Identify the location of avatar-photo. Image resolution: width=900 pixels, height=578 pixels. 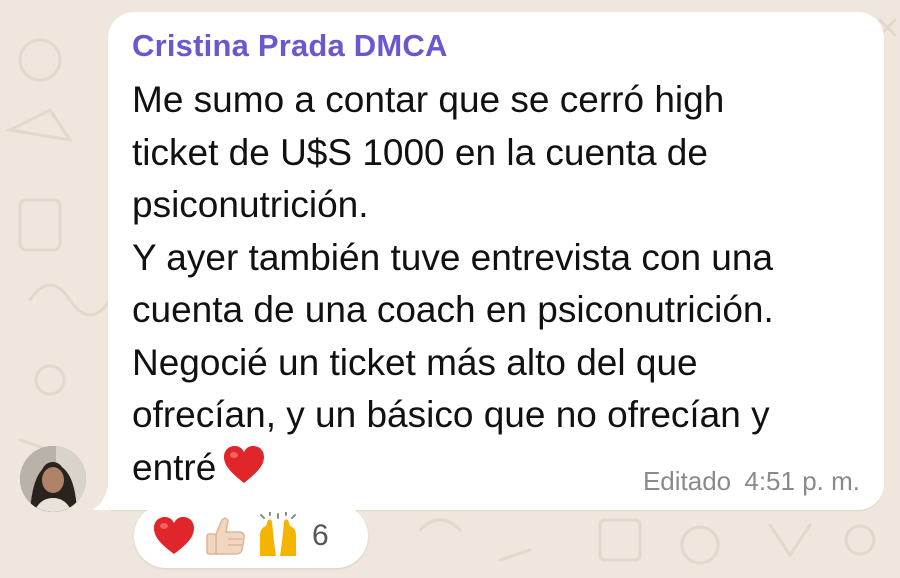
(53, 479).